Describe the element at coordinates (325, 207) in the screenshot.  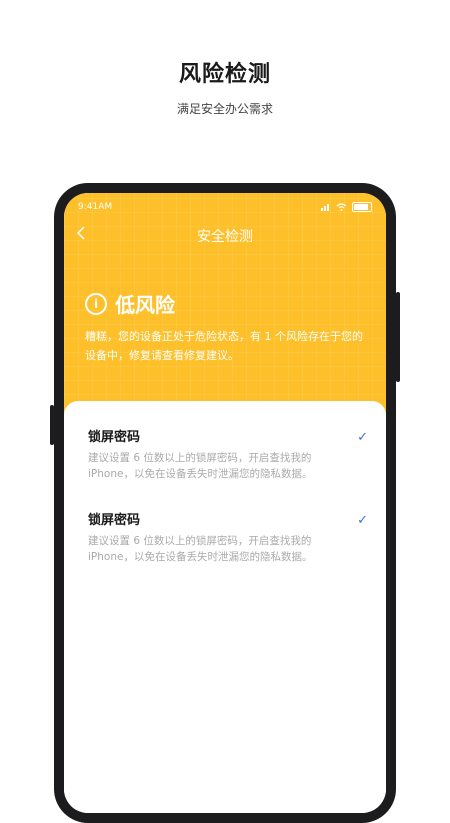
I see `signal-icon` at that location.